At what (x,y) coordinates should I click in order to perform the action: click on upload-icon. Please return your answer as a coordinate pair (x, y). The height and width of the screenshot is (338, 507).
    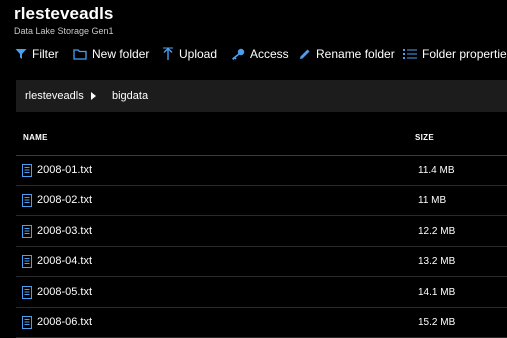
    Looking at the image, I should click on (168, 53).